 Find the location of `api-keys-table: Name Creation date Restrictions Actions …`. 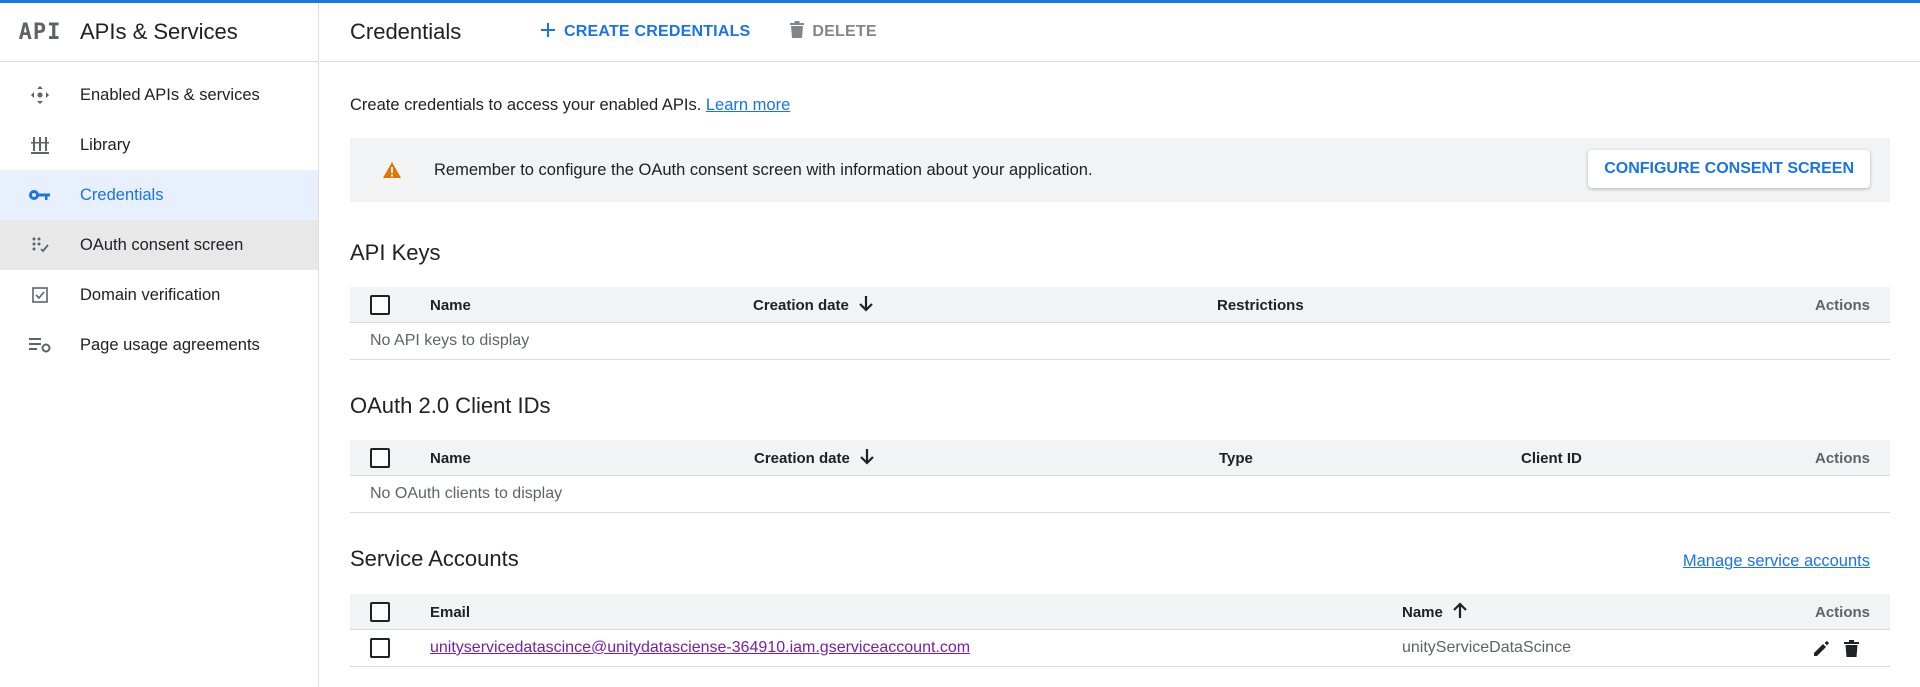

api-keys-table: Name Creation date Restrictions Actions … is located at coordinates (1120, 323).